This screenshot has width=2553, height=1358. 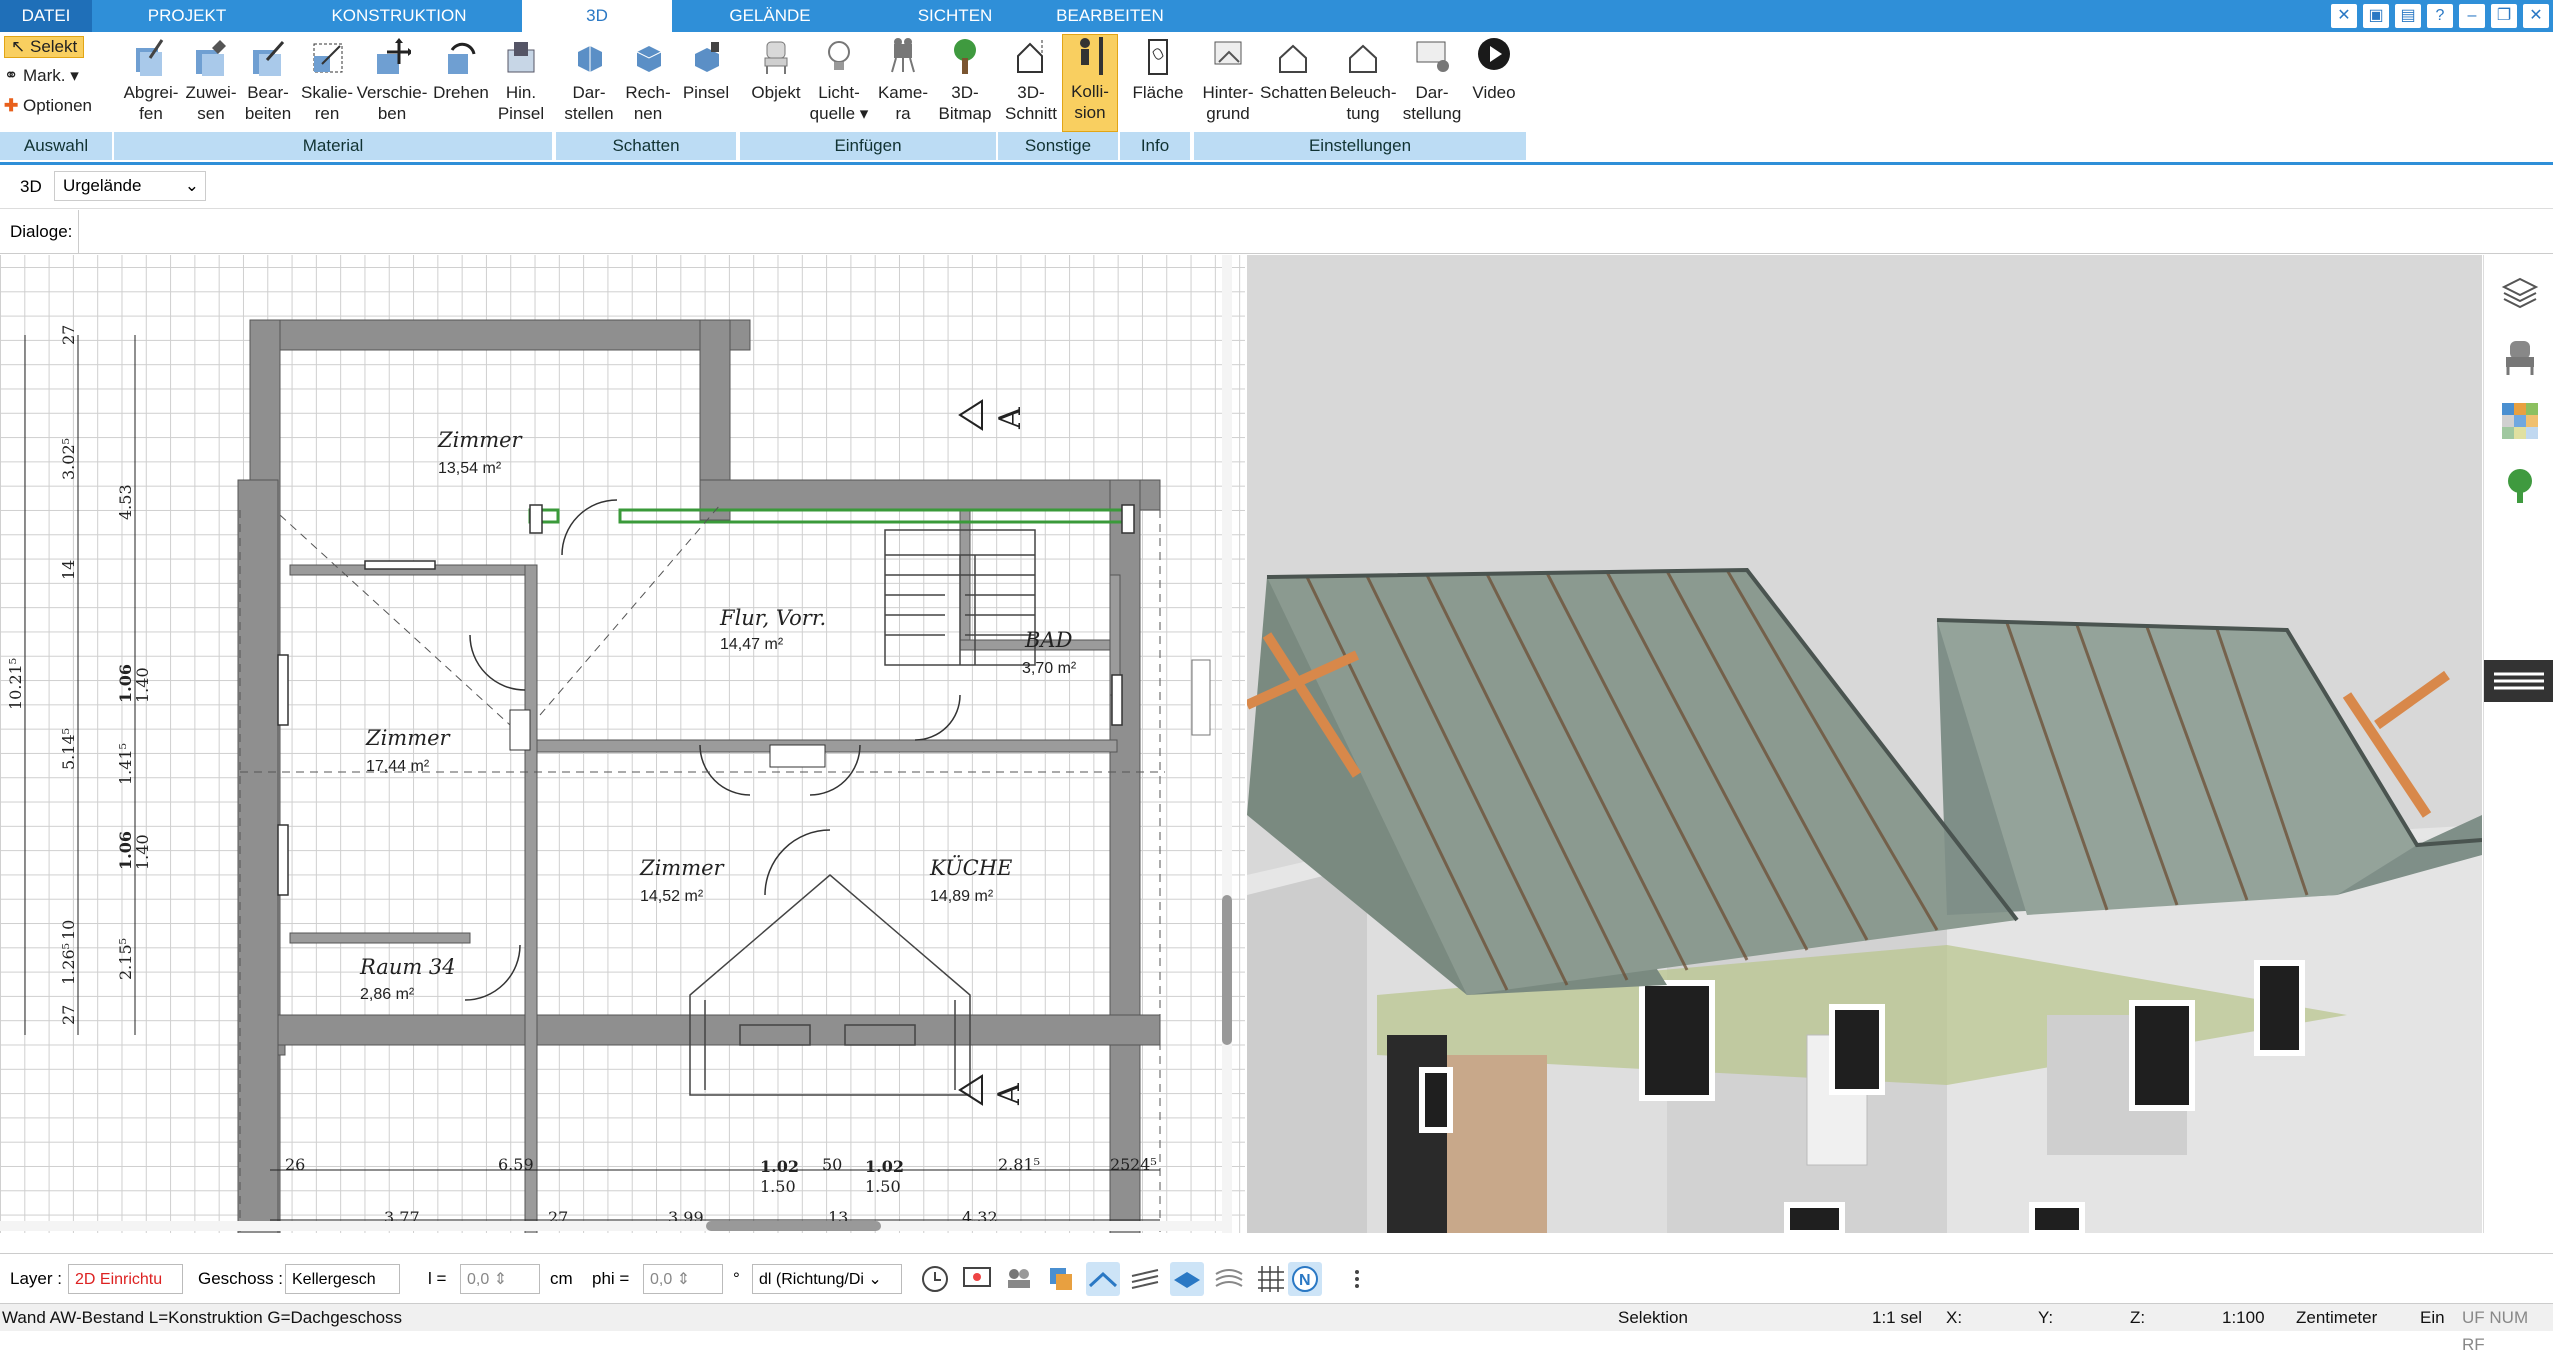 I want to click on tools-icon: ✕, so click(x=2344, y=16).